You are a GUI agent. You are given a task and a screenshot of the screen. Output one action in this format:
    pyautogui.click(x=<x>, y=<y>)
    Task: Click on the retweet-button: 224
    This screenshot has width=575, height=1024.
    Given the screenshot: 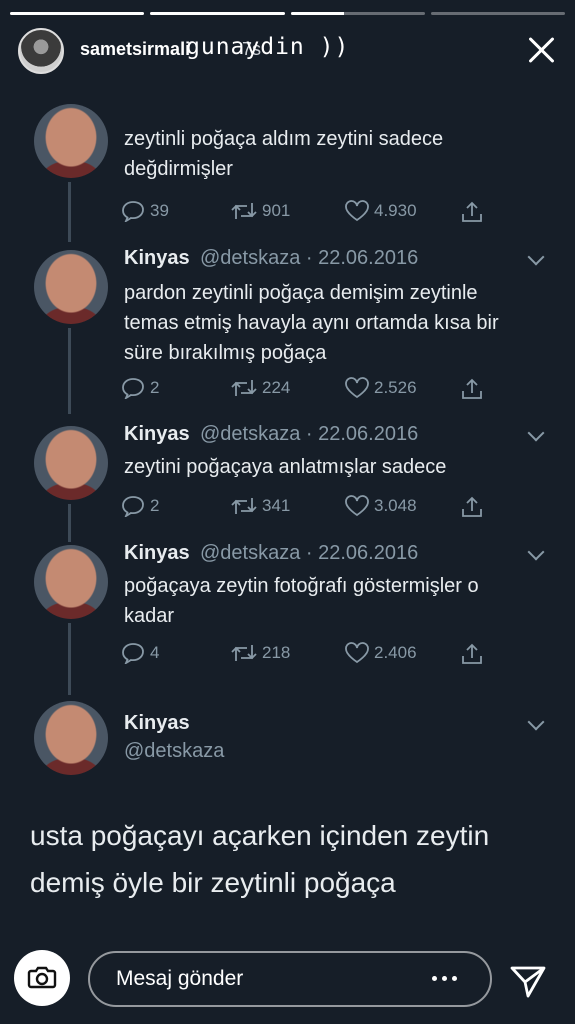 What is the action you would take?
    pyautogui.click(x=260, y=388)
    